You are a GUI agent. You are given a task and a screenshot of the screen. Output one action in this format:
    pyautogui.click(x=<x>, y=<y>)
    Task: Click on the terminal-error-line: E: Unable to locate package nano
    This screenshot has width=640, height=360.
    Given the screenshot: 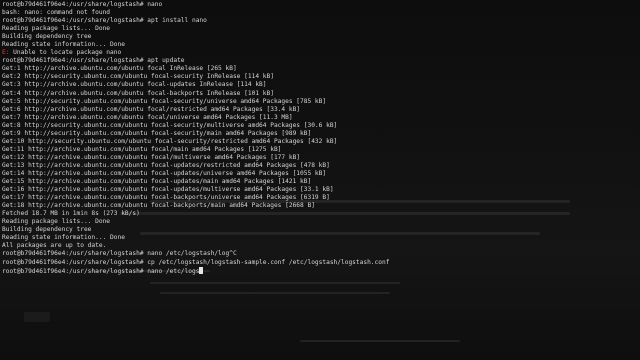 What is the action you would take?
    pyautogui.click(x=320, y=53)
    